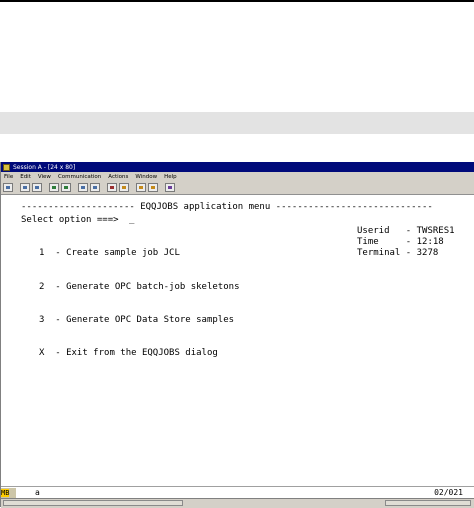 The image size is (474, 508). What do you see at coordinates (237, 188) in the screenshot?
I see `toolbar` at bounding box center [237, 188].